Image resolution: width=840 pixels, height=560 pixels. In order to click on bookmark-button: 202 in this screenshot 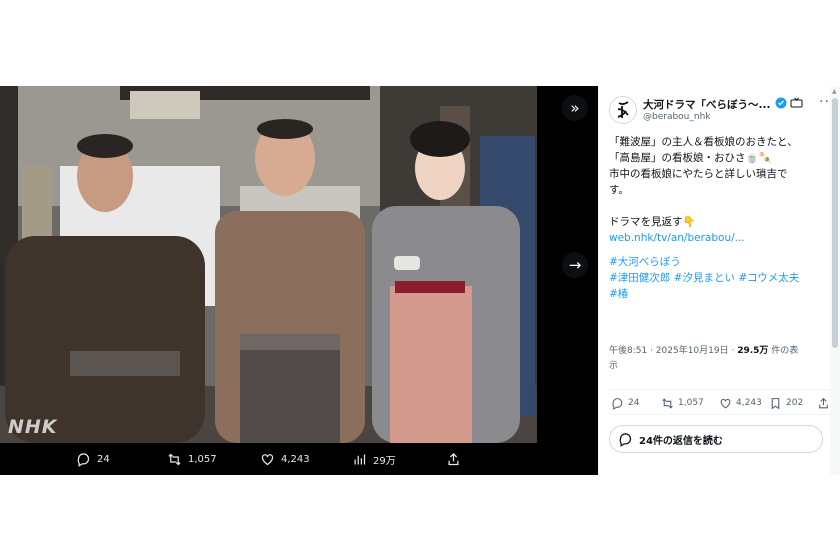, I will do `click(786, 403)`.